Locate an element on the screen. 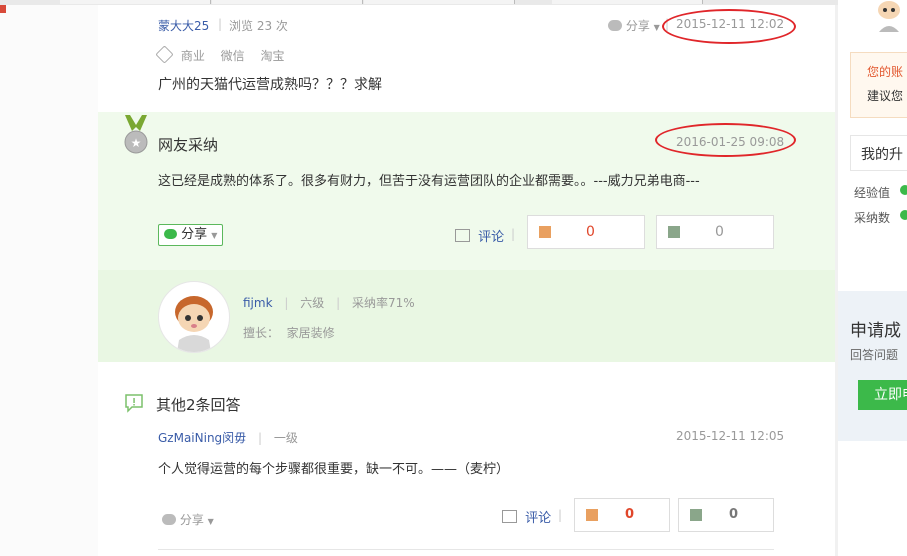  other-answer-meta: GzMaiNing闵毋 | 一级 is located at coordinates (228, 437).